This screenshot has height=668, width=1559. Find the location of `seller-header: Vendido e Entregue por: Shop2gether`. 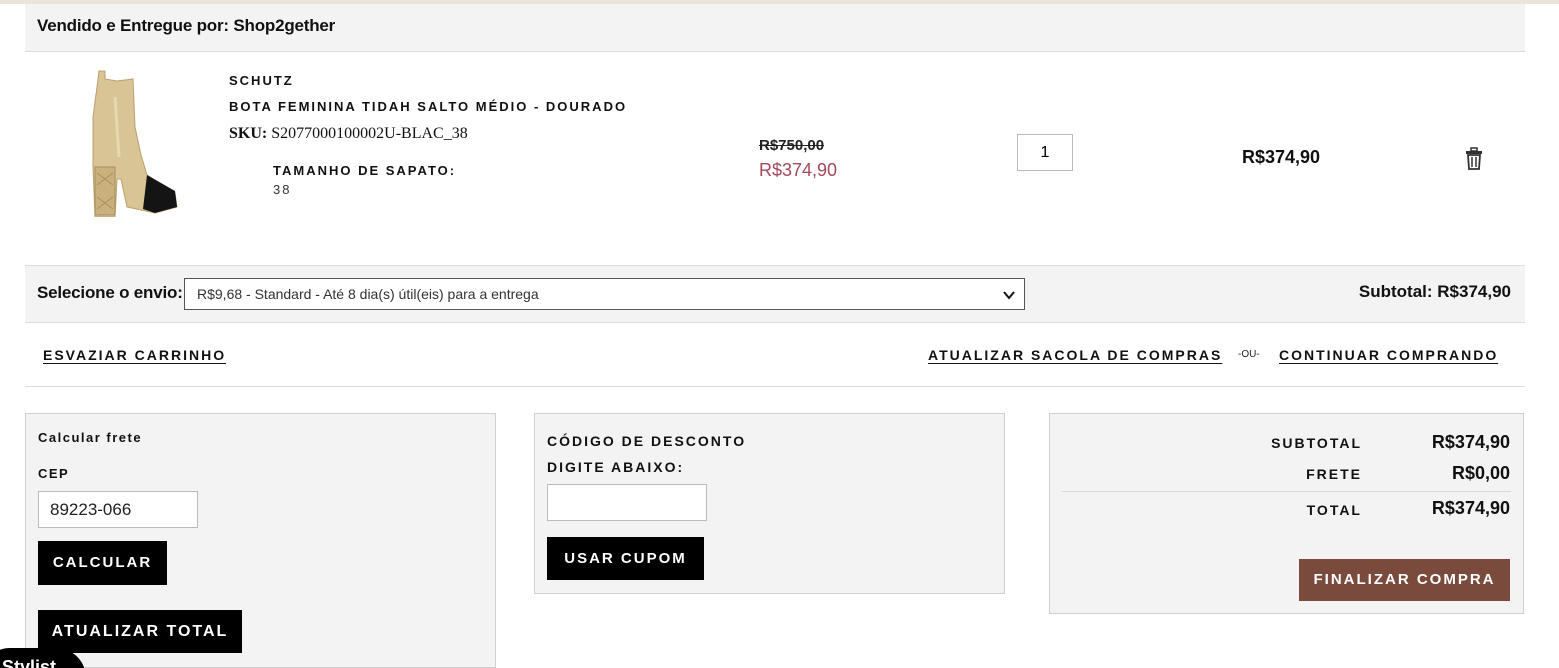

seller-header: Vendido e Entregue por: Shop2gether is located at coordinates (775, 28).